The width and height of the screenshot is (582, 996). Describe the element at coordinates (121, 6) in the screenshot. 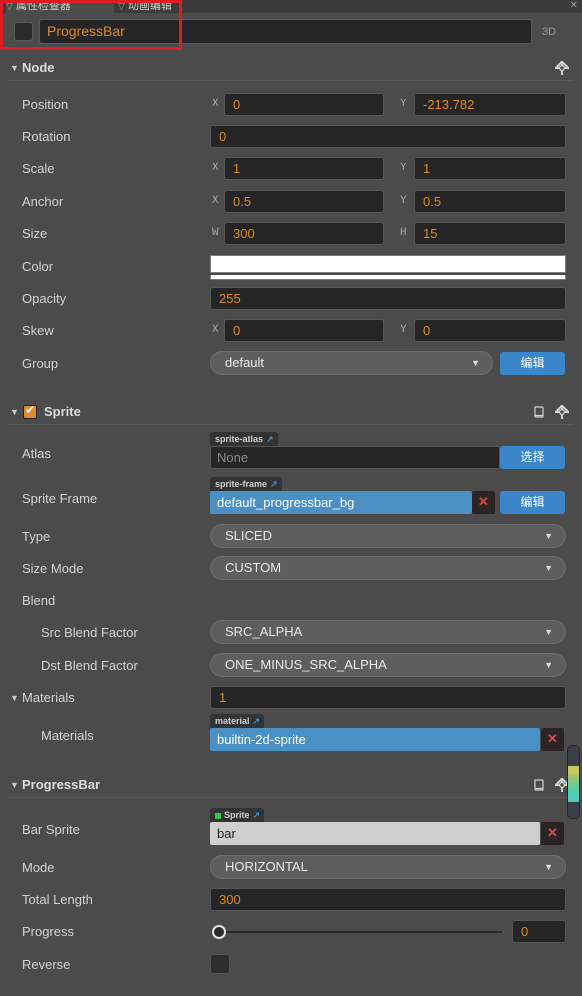

I see `animation-icon: ▽` at that location.